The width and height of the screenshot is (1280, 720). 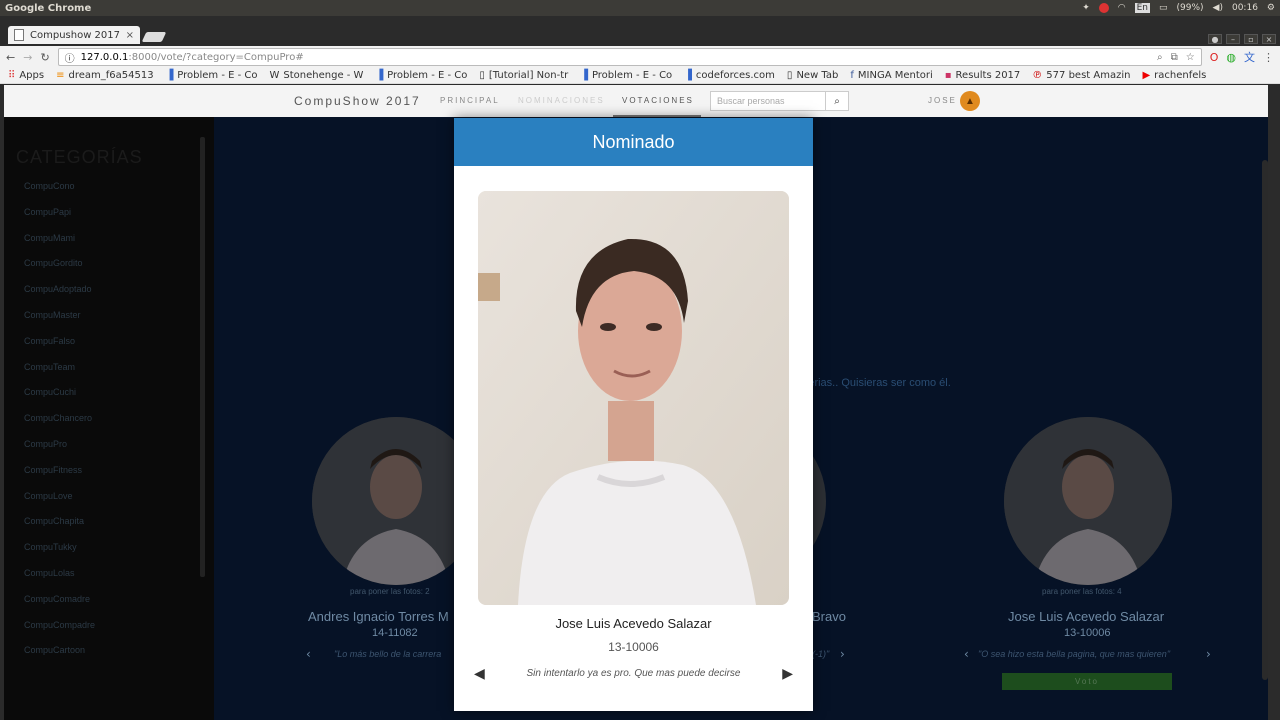 I want to click on modal-nominee-name: Jose Luis Acevedo Salazar, so click(x=633, y=623).